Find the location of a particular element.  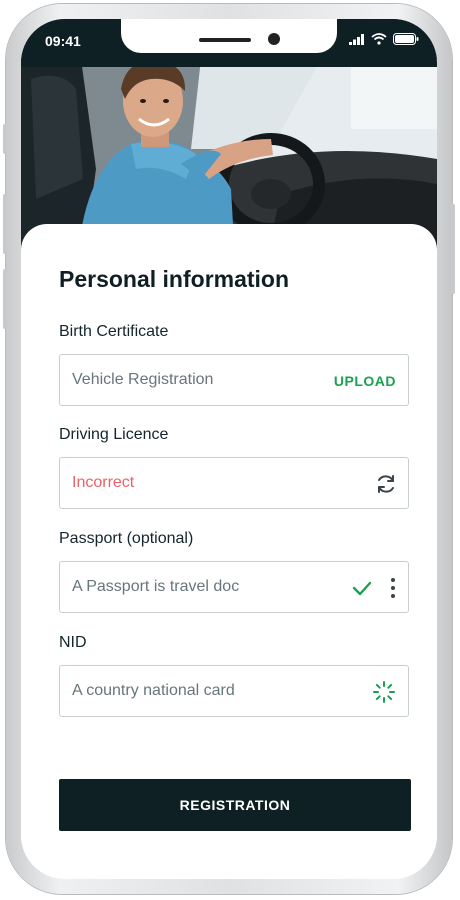

phone-side-button-right is located at coordinates (453, 249).